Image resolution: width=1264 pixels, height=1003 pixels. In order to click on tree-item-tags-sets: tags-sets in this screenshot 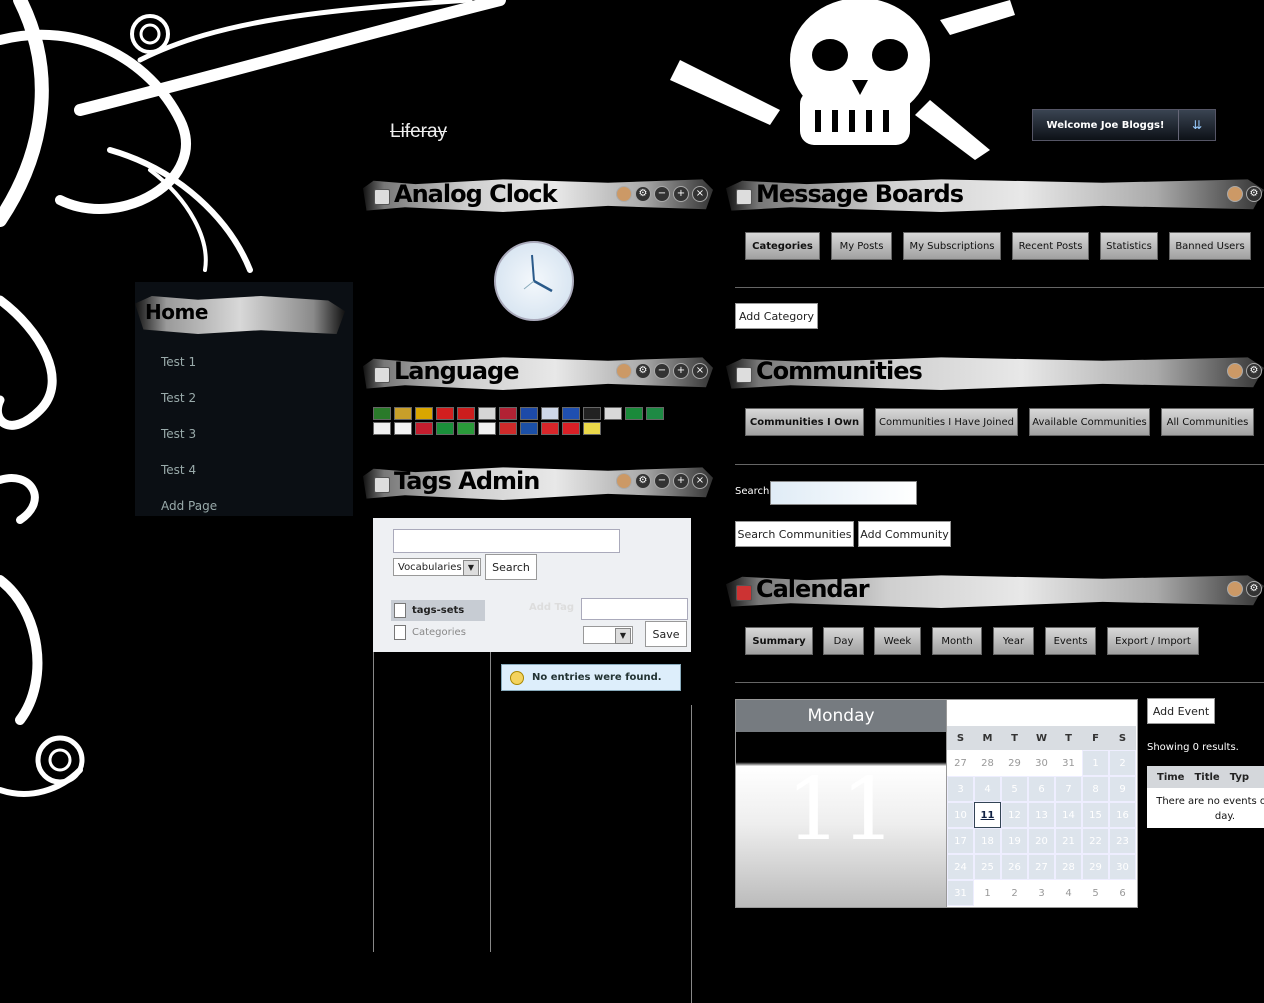, I will do `click(438, 610)`.